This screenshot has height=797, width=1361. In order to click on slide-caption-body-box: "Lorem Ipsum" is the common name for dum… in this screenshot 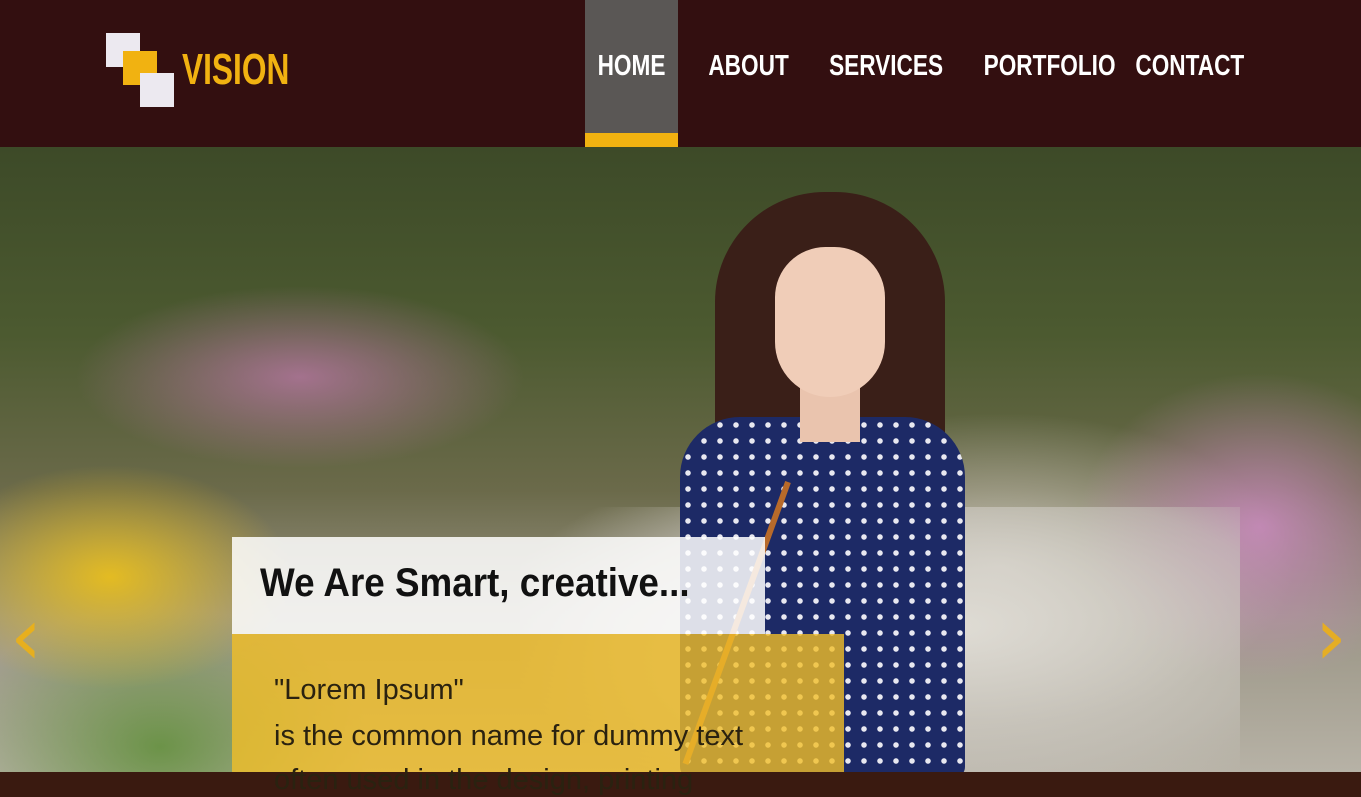, I will do `click(538, 715)`.